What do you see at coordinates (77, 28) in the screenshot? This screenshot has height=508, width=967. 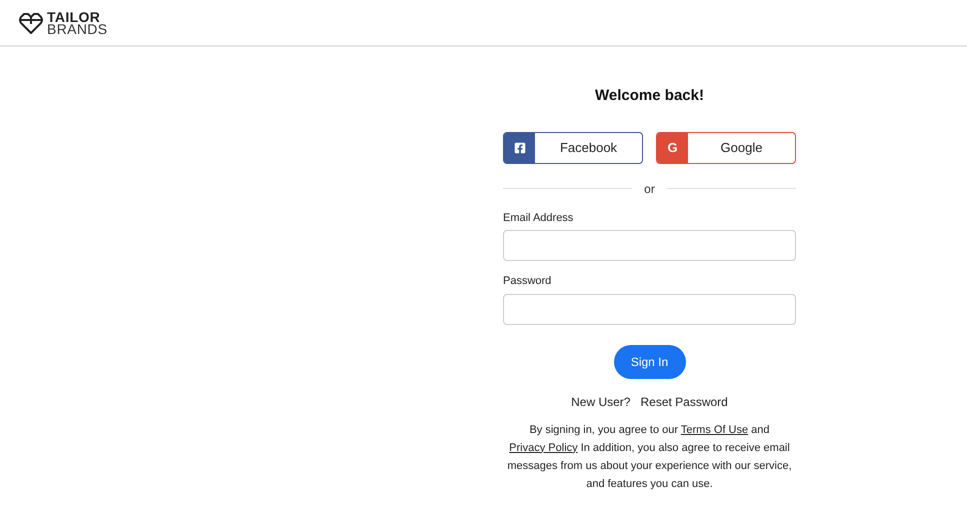 I see `logo-text: BRANDS` at bounding box center [77, 28].